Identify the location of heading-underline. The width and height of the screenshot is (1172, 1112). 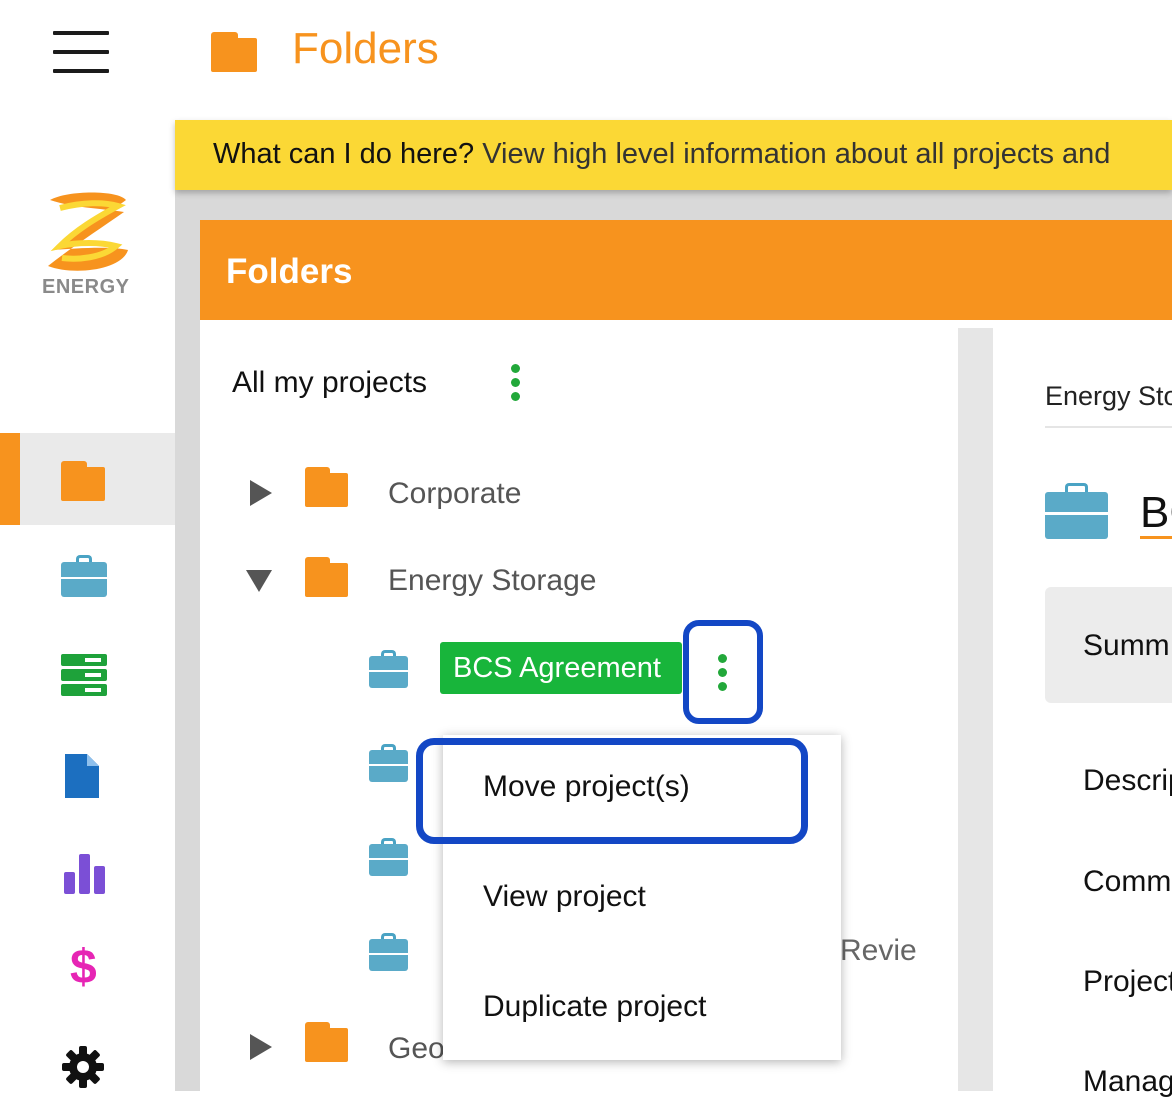
(1156, 537).